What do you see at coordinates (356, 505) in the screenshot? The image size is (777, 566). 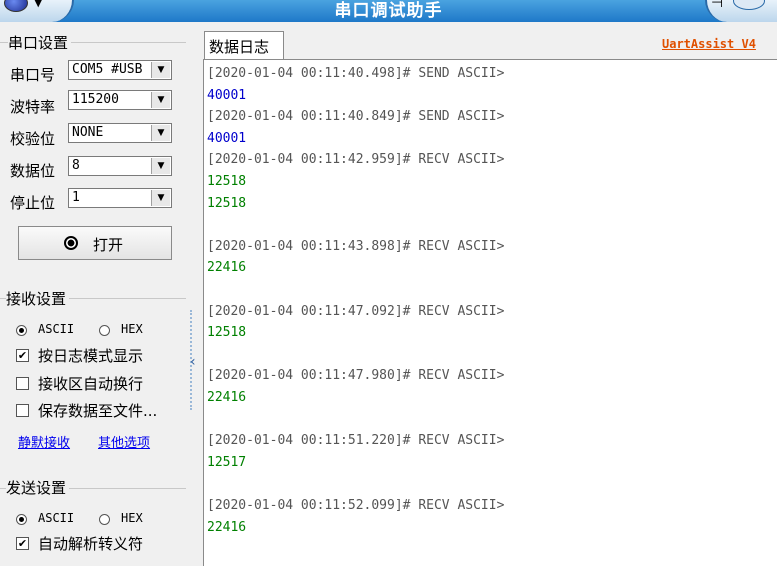 I see `log-entry-header: [2020-01-04 00:11:52.099]# RECV ASCII>` at bounding box center [356, 505].